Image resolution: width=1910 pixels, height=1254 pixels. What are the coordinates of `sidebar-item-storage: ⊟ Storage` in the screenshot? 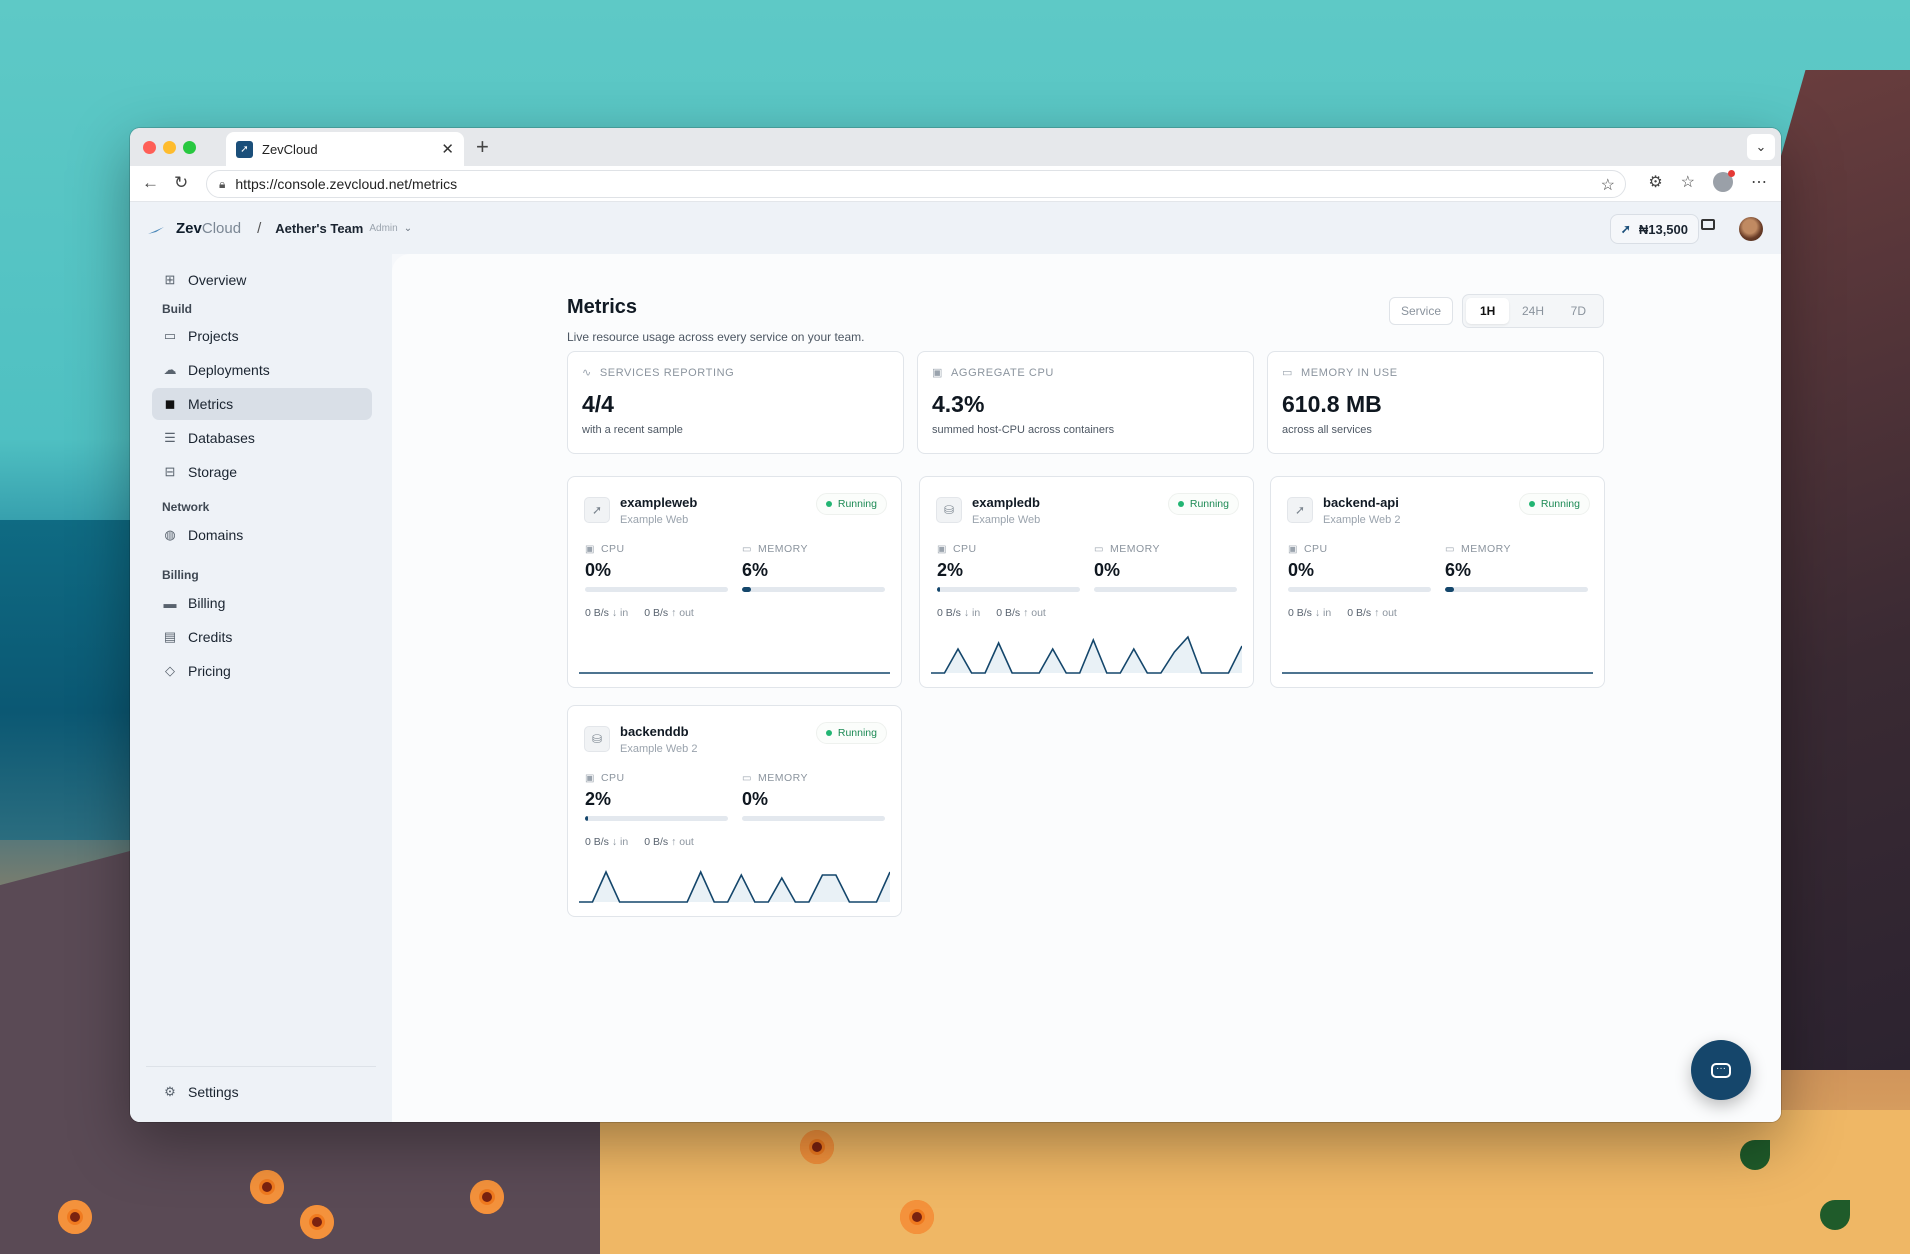 It's located at (262, 472).